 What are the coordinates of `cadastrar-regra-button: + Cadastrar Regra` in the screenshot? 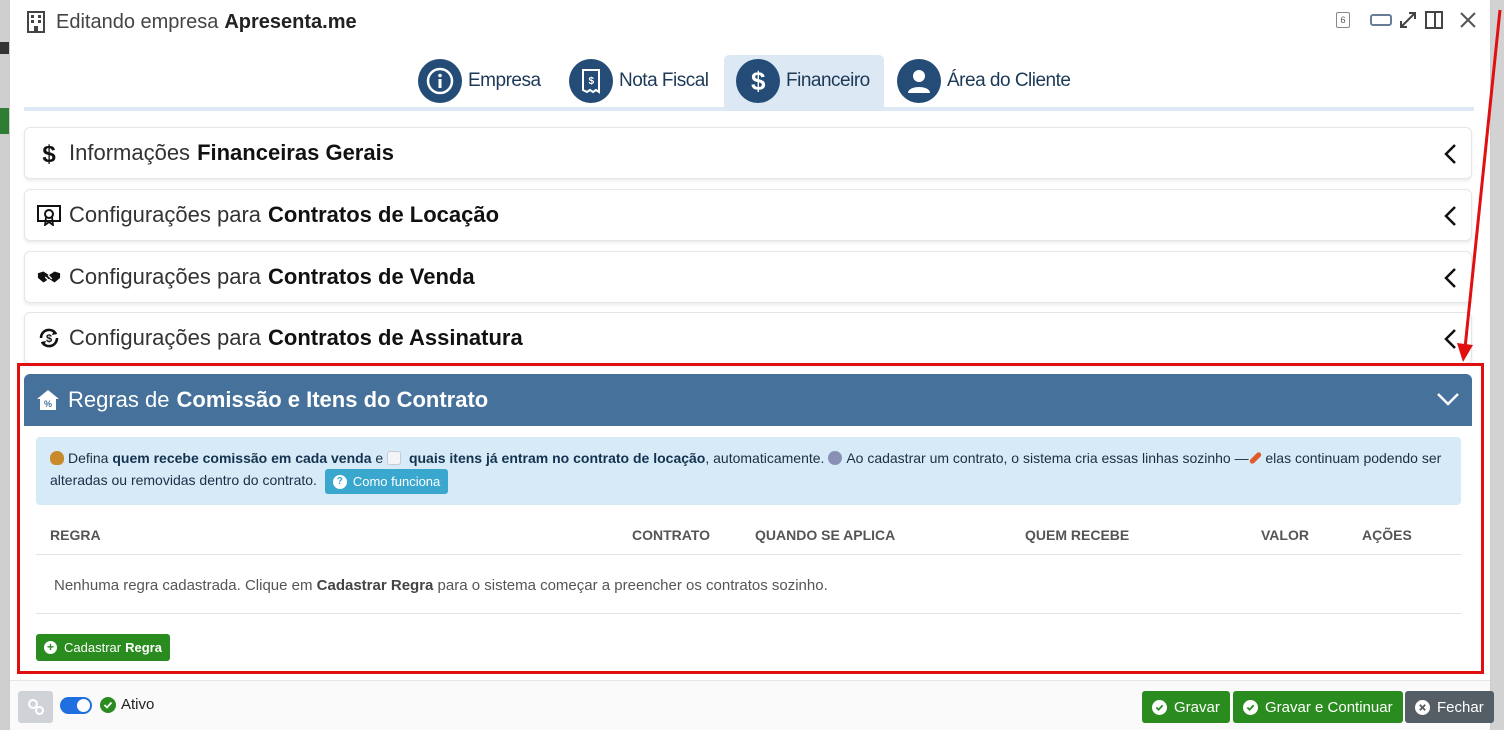 It's located at (103, 647).